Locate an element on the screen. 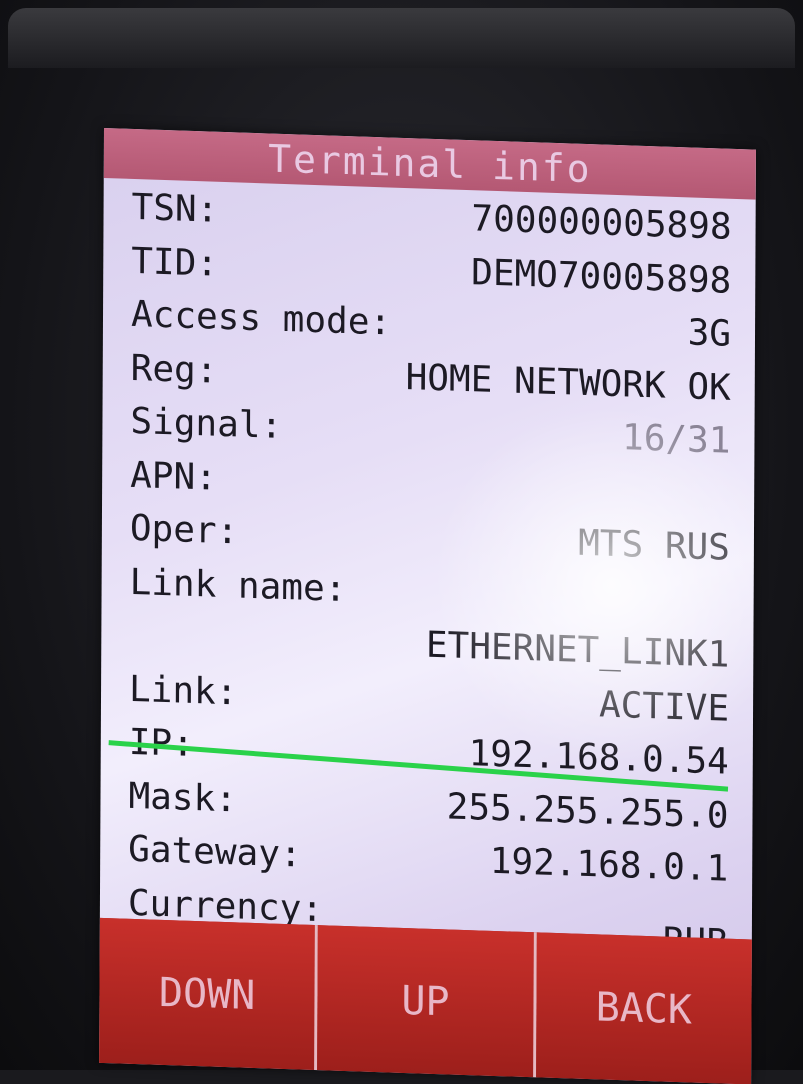 This screenshot has height=1084, width=803. link-name-value: ETHERNET_LINK1 is located at coordinates (577, 650).